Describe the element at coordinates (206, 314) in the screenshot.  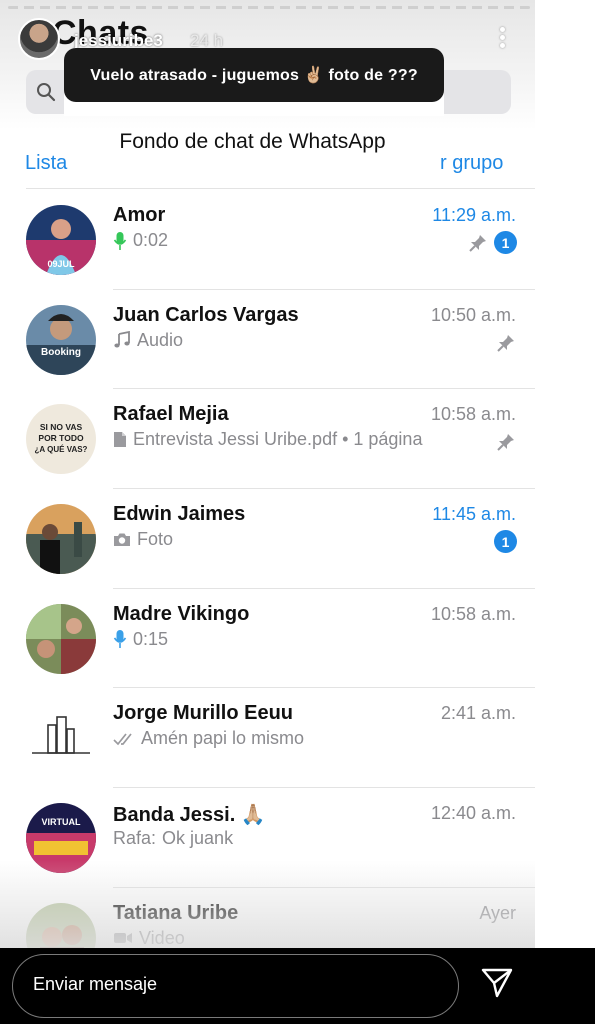
I see `chat-name: Juan Carlos Vargas` at that location.